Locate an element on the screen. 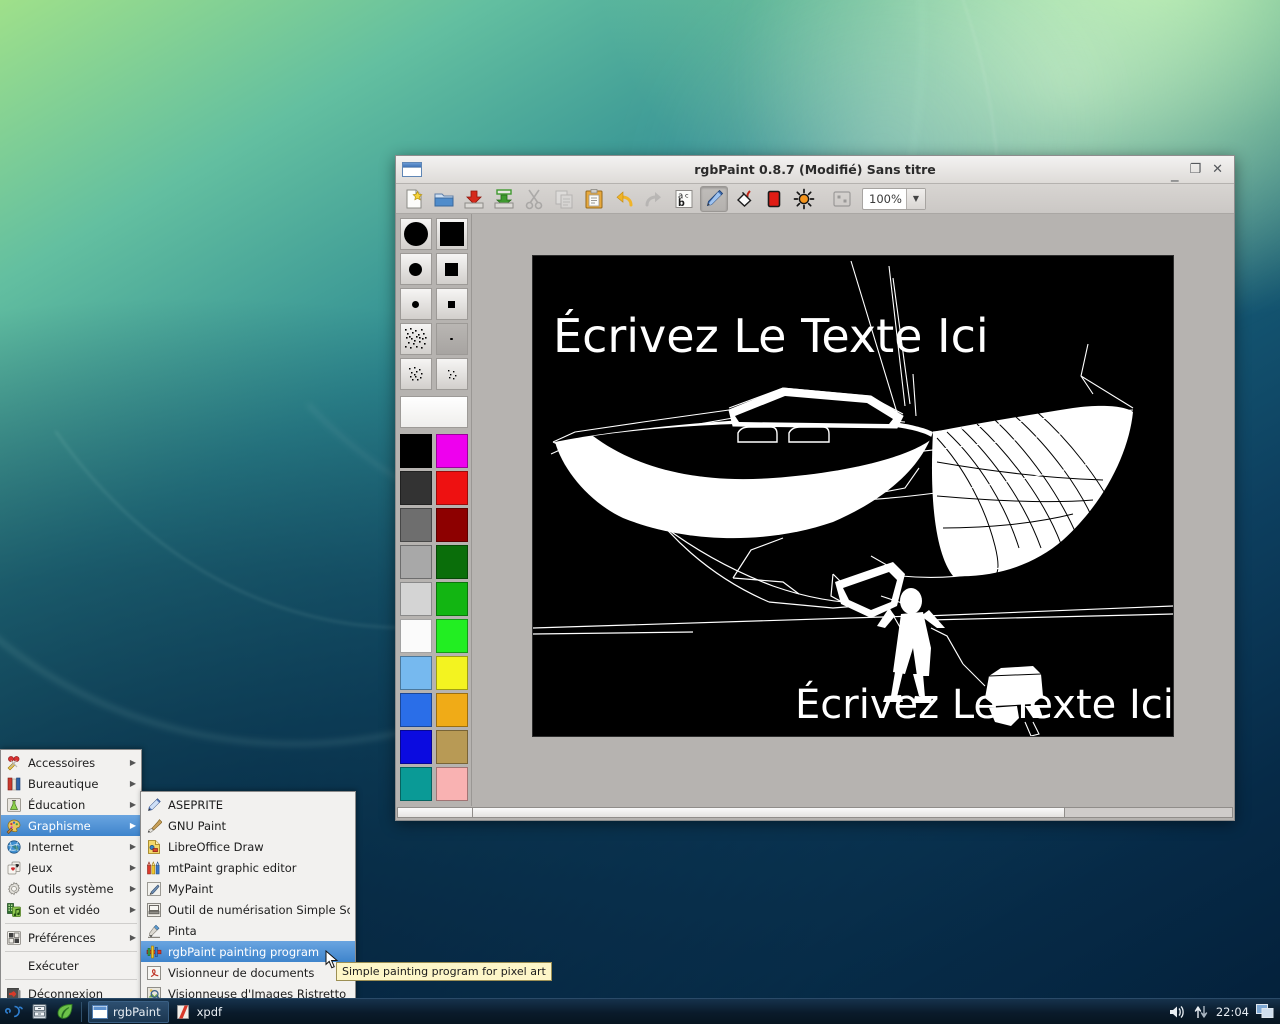 This screenshot has width=1280, height=1024. network-updown-icon is located at coordinates (1201, 1012).